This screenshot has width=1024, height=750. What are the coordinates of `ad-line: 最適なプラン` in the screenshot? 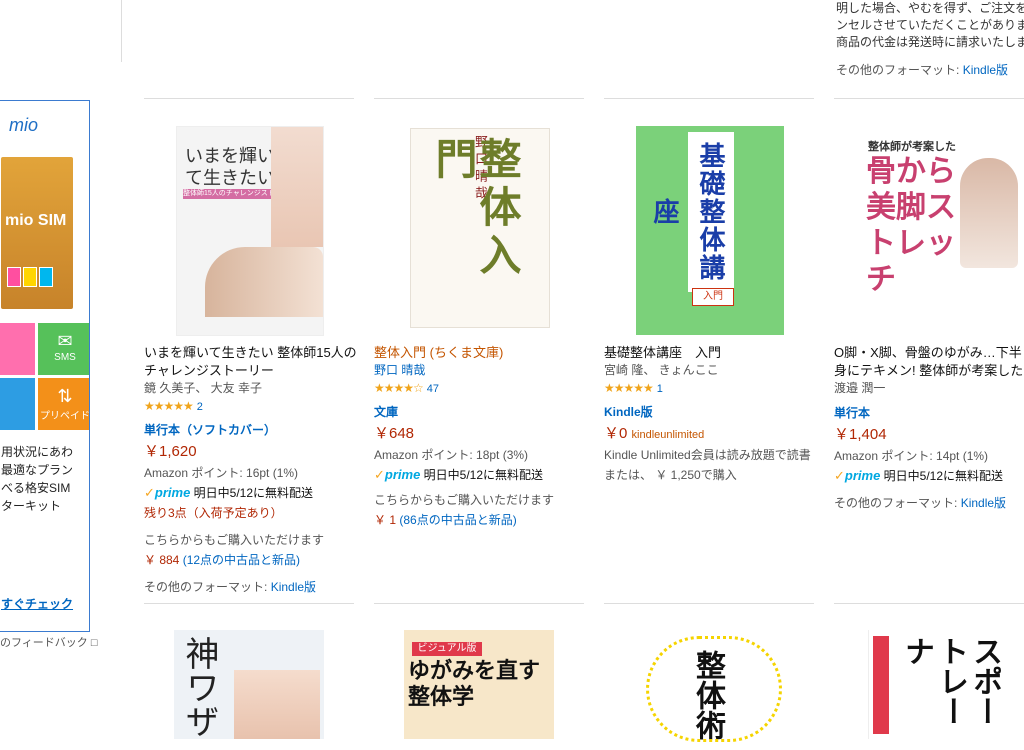 It's located at (37, 470).